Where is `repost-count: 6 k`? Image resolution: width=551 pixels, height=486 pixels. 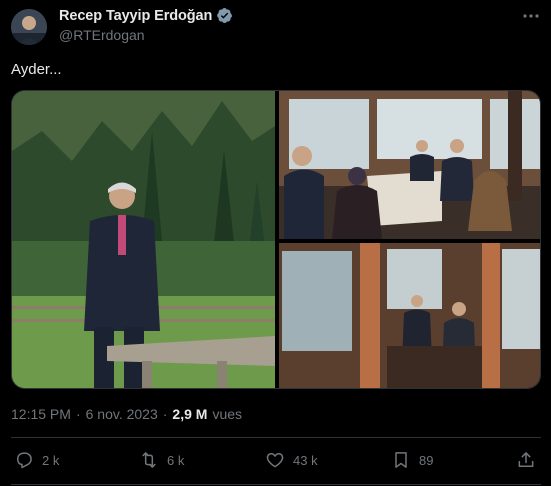
repost-count: 6 k is located at coordinates (176, 460).